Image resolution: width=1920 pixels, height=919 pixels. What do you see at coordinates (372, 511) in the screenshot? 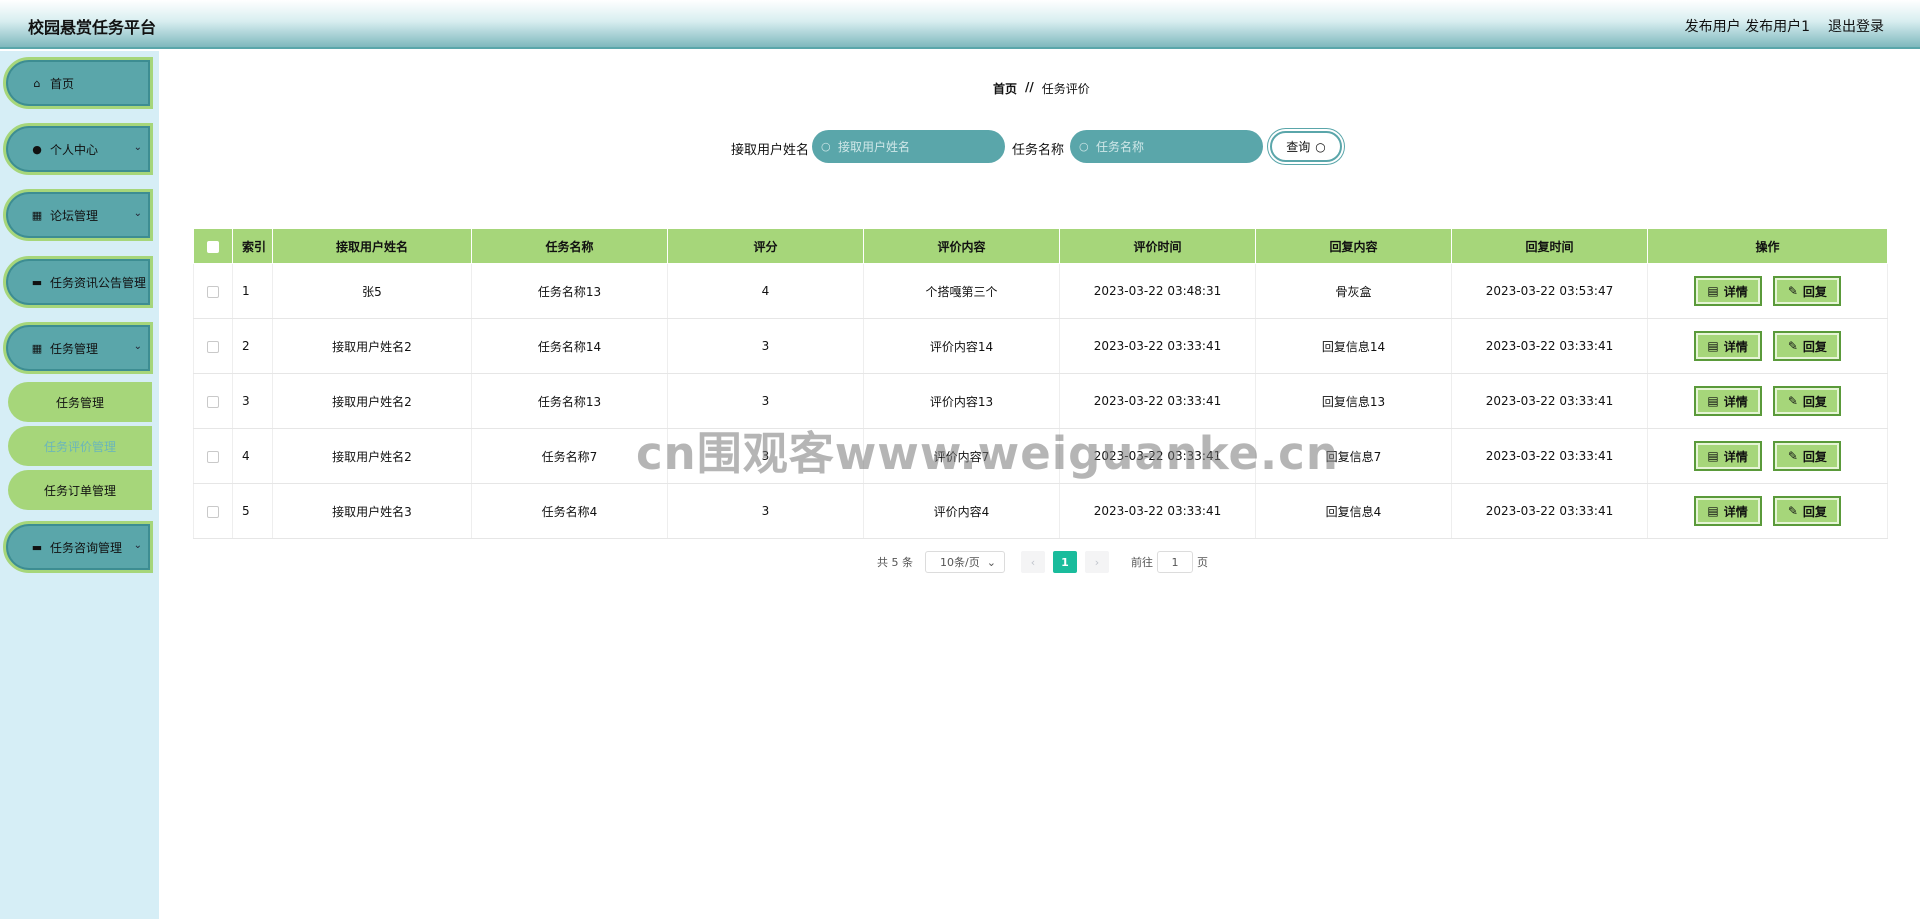
I see `cell-user: 接取用户姓名3` at bounding box center [372, 511].